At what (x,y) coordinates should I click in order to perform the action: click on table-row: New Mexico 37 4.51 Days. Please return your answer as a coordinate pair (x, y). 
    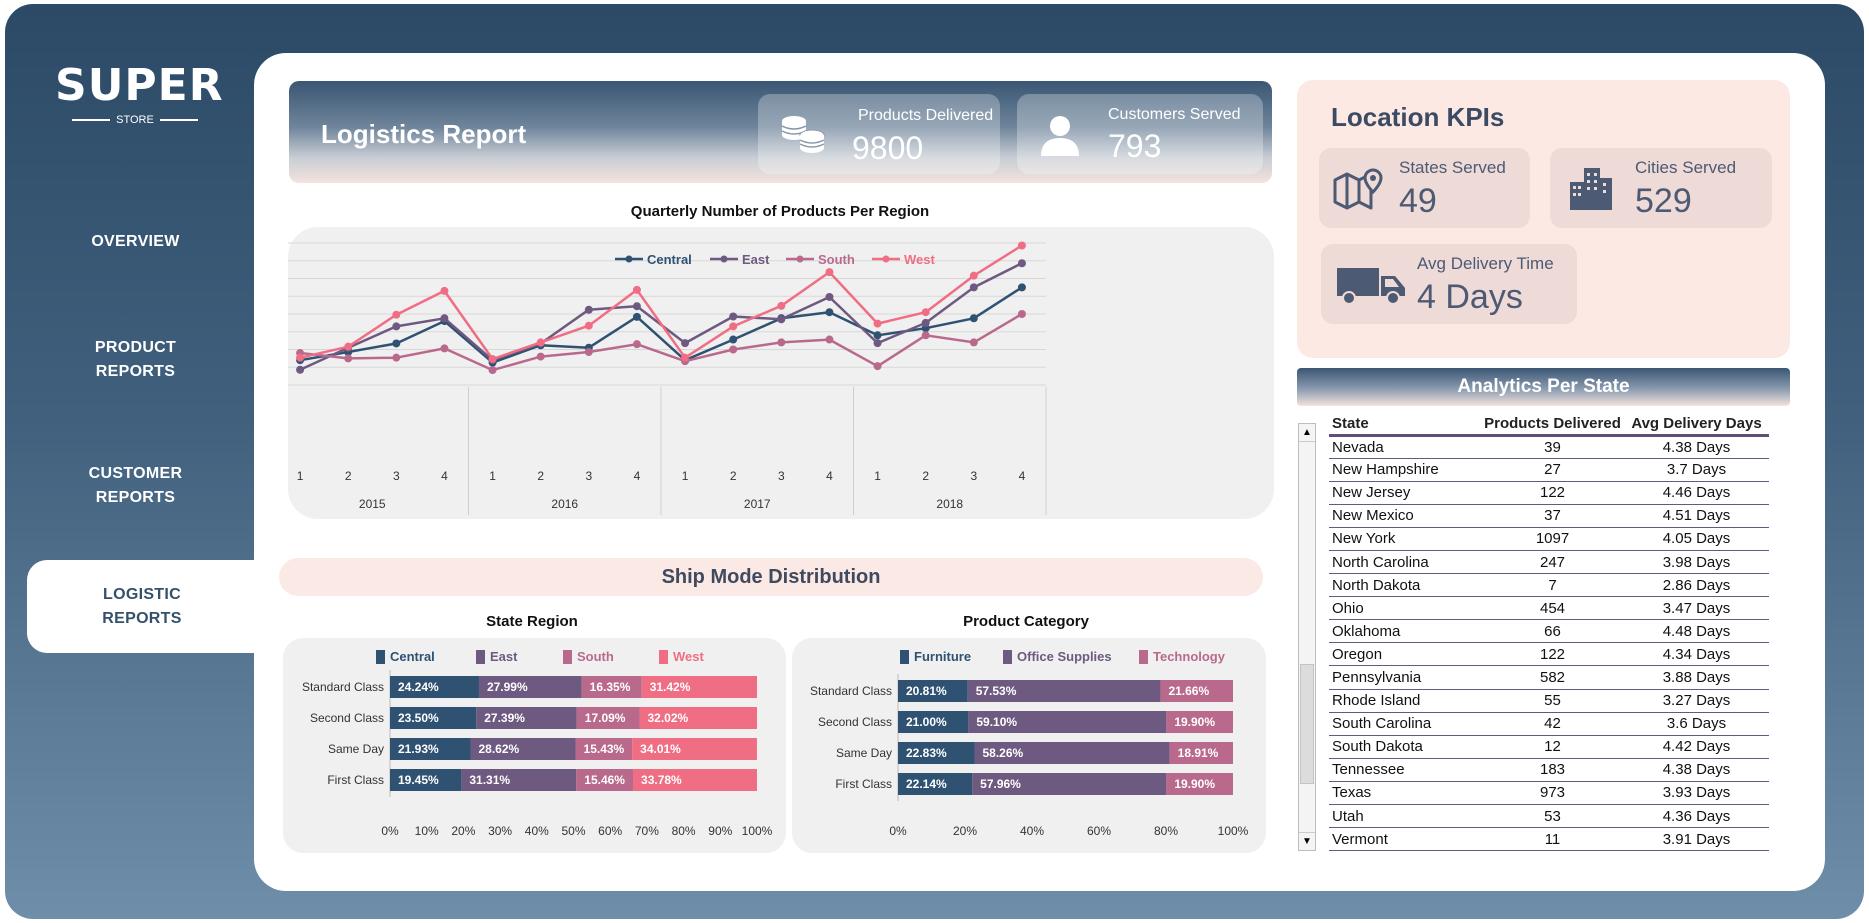
    Looking at the image, I should click on (1549, 516).